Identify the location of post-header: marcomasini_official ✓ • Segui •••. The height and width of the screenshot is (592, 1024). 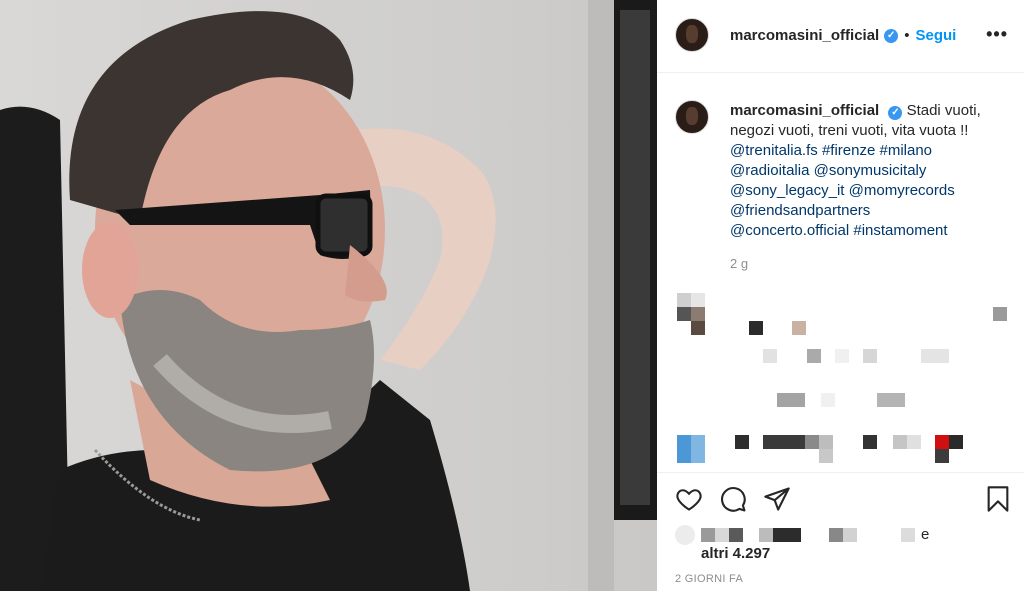
(840, 36).